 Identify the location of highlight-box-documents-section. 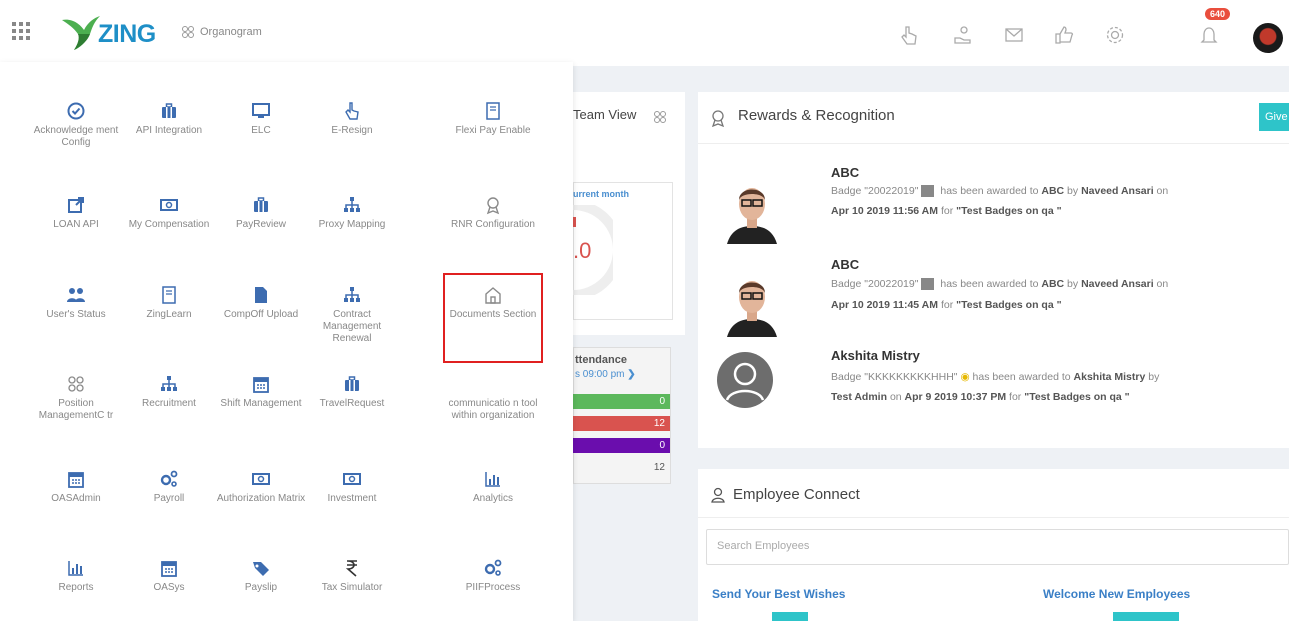
(493, 318).